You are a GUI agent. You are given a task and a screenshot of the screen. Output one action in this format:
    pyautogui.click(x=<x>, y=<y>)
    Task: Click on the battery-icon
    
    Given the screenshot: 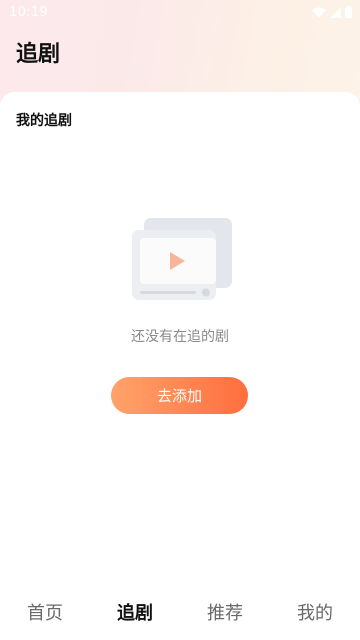 What is the action you would take?
    pyautogui.click(x=348, y=12)
    